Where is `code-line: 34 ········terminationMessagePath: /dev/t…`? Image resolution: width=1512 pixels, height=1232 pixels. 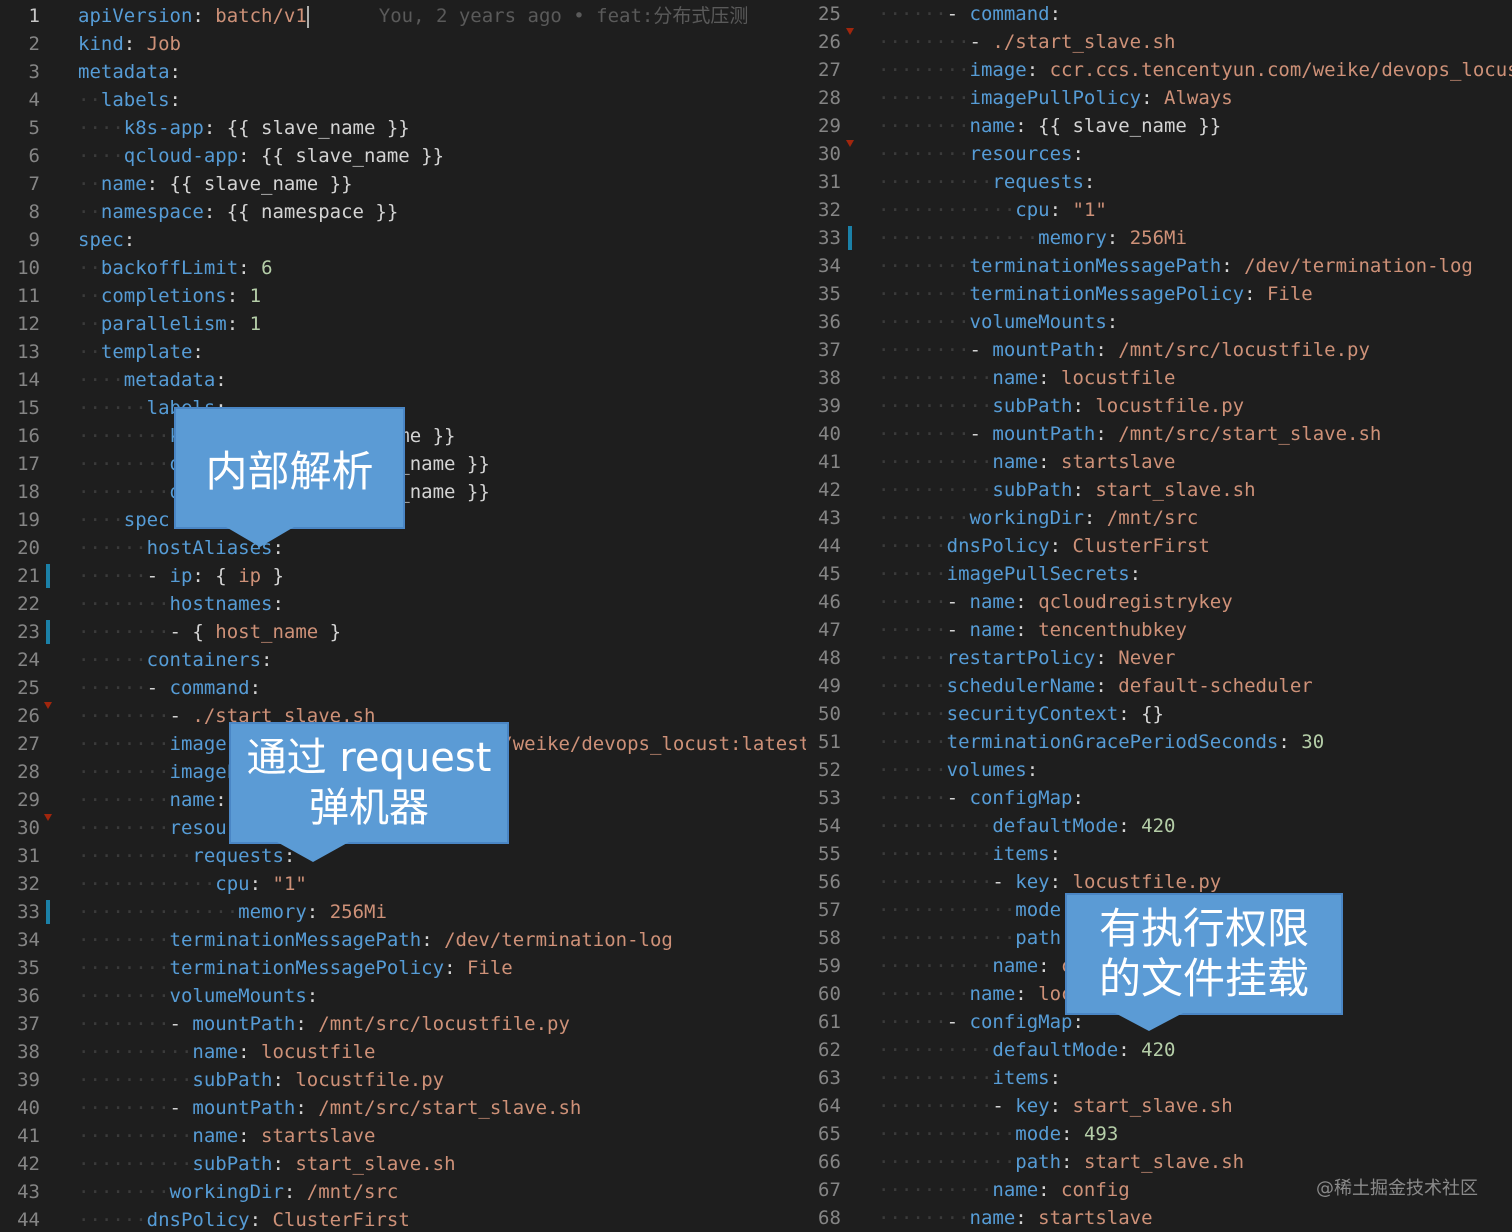
code-line: 34 ········terminationMessagePath: /dev/t… is located at coordinates (403, 940).